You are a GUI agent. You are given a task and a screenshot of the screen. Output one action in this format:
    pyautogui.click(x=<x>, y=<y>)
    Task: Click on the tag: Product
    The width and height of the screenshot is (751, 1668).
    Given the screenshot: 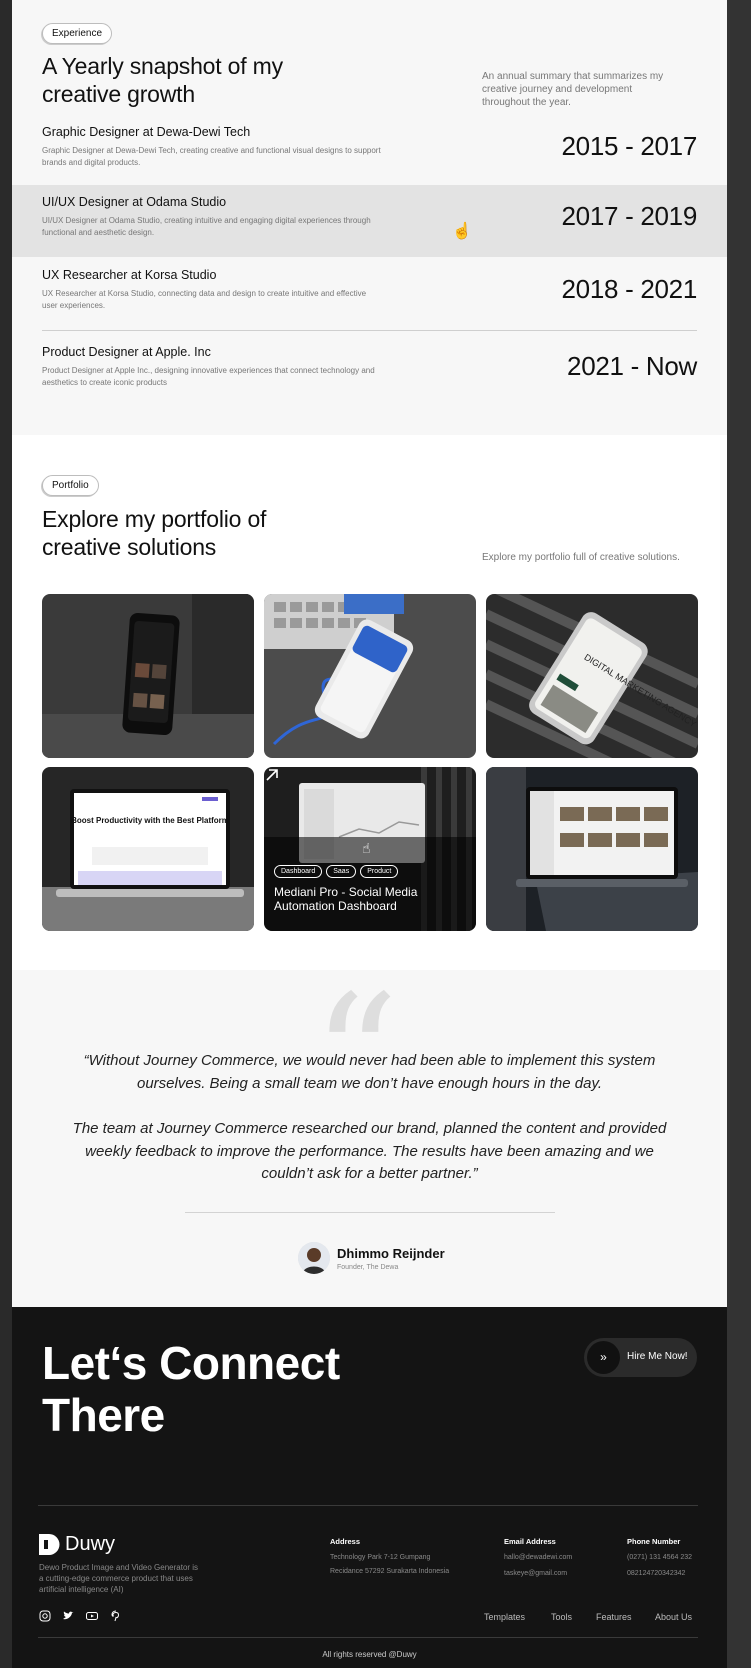 What is the action you would take?
    pyautogui.click(x=379, y=871)
    